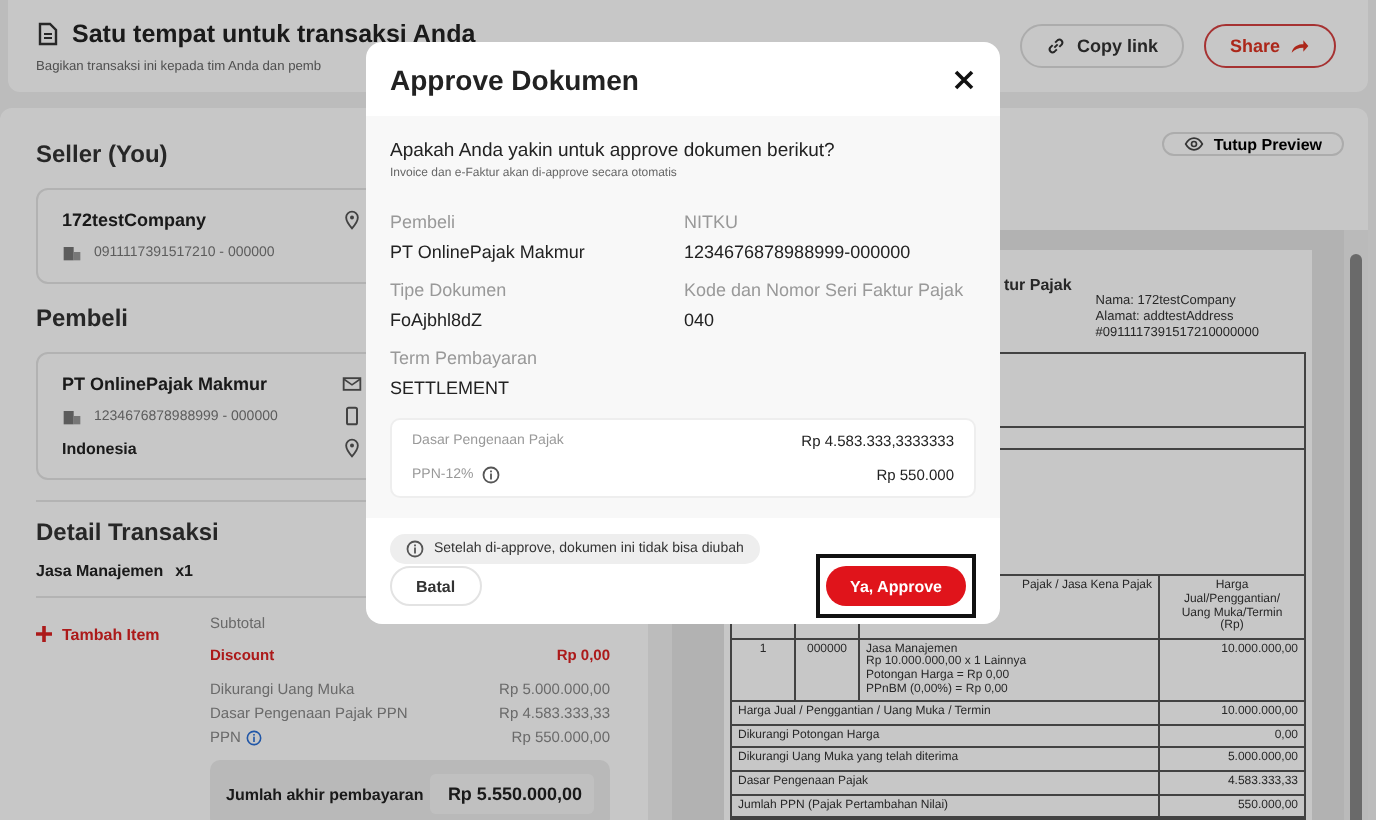 Image resolution: width=1376 pixels, height=820 pixels. Describe the element at coordinates (488, 252) in the screenshot. I see `field-value: PT OnlinePajak Makmur` at that location.